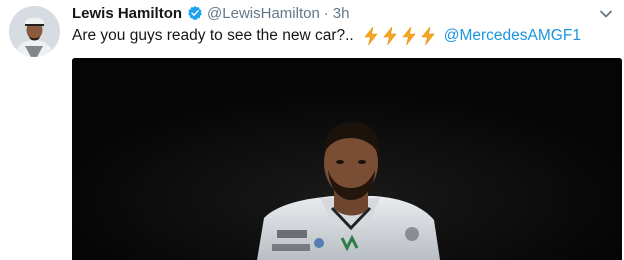 The width and height of the screenshot is (624, 260). Describe the element at coordinates (263, 13) in the screenshot. I see `author-handle: @LewisHamilton` at that location.